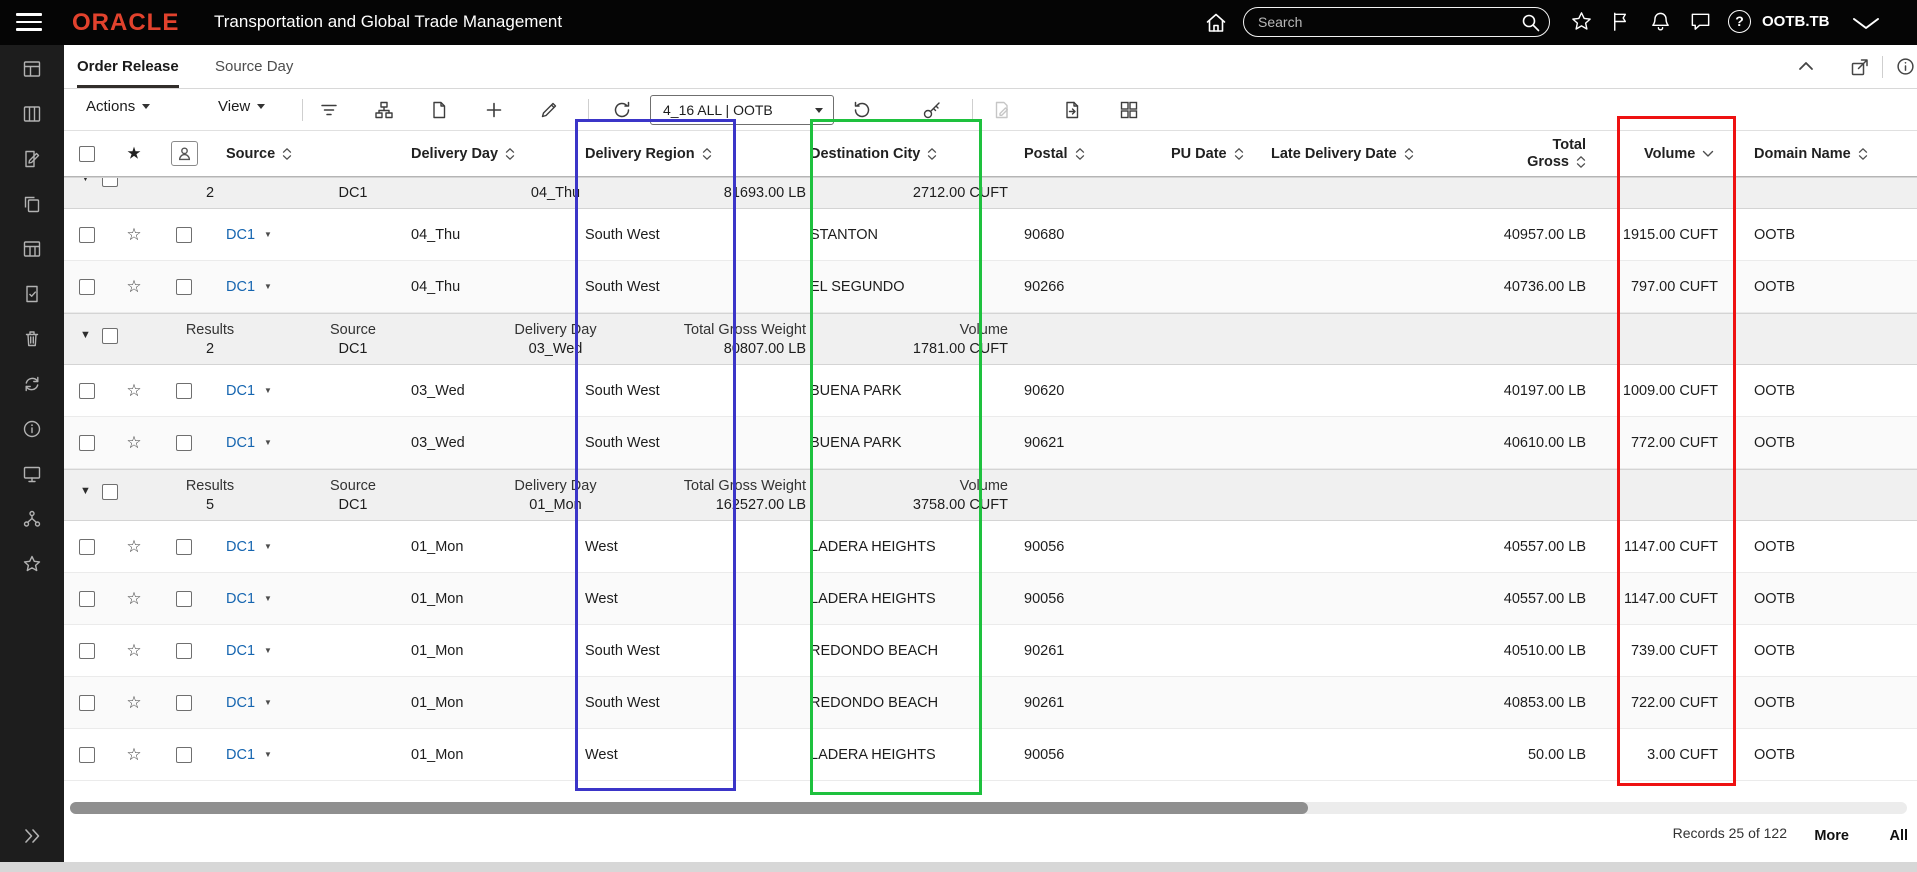 Image resolution: width=1917 pixels, height=872 pixels. Describe the element at coordinates (1806, 66) in the screenshot. I see `collapse-panel-icon` at that location.